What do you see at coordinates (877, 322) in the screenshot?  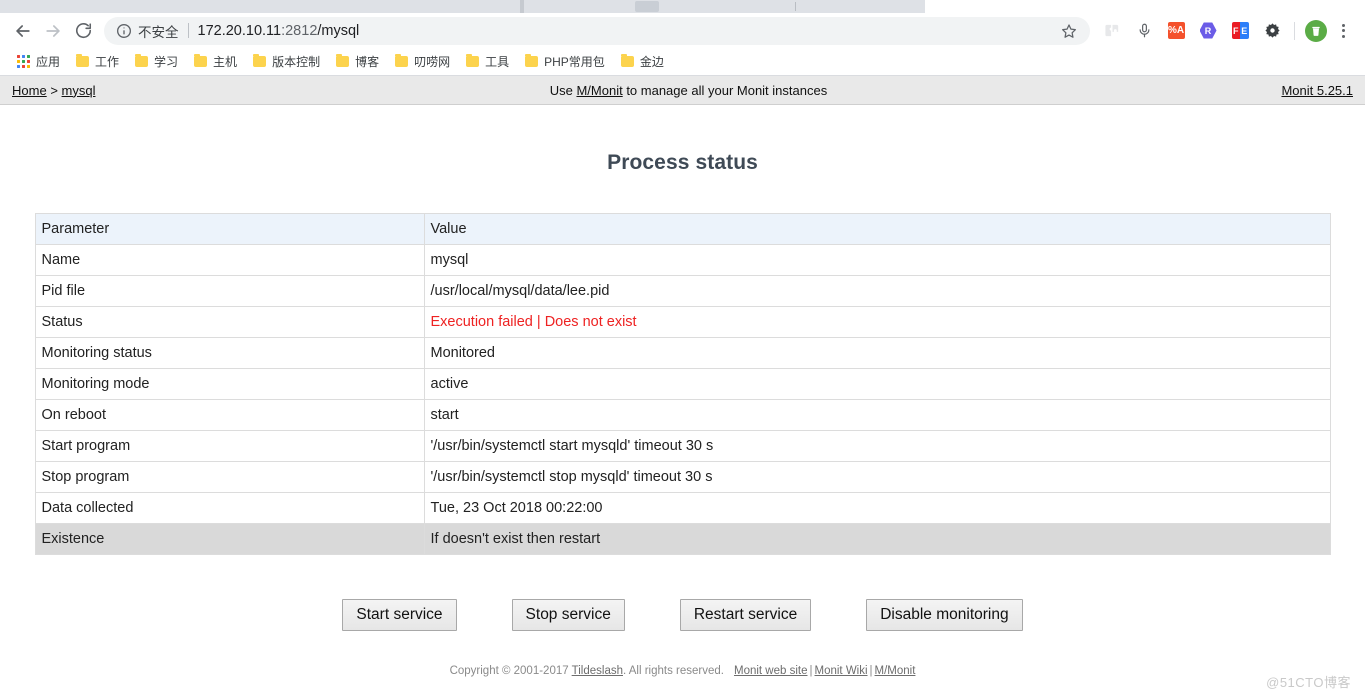 I see `status-badge: Execution failed | Does not exist` at bounding box center [877, 322].